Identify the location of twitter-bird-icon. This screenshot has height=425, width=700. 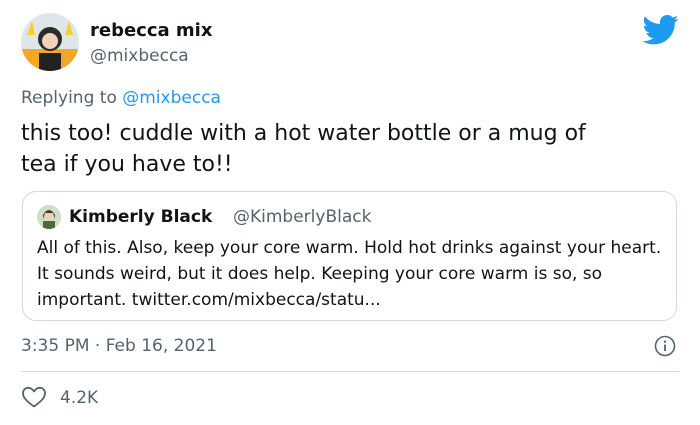
(661, 30).